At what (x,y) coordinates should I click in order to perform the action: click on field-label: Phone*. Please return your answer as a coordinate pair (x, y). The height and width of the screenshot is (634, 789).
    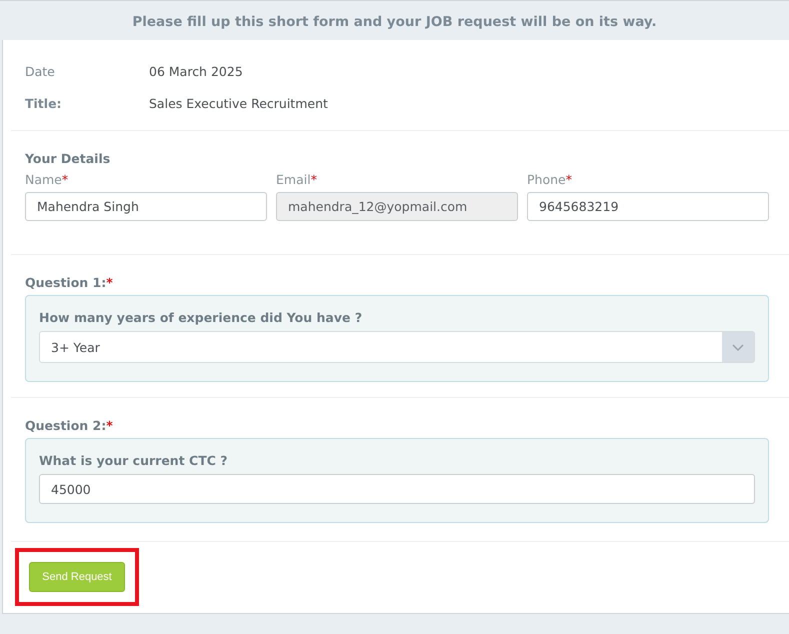
    Looking at the image, I should click on (550, 179).